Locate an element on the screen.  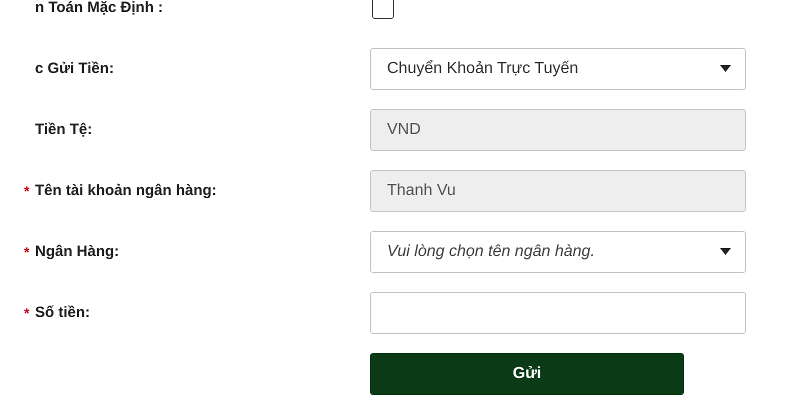
field-label: c Gửi Tiền: is located at coordinates (74, 68).